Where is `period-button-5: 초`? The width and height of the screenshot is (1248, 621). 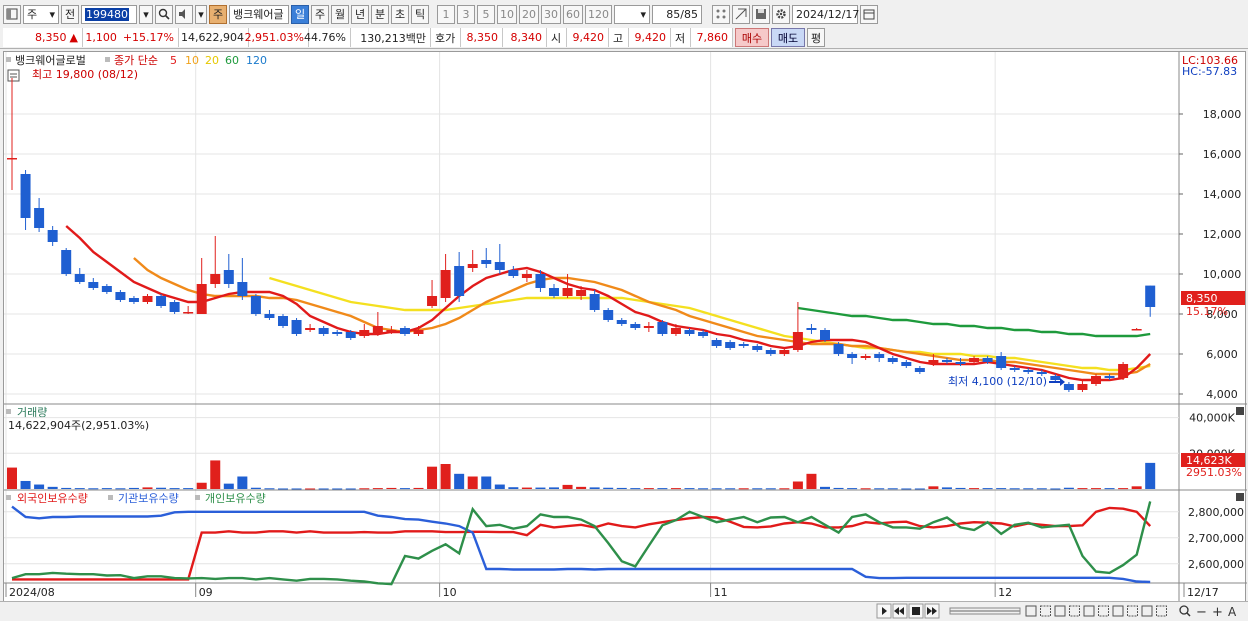 period-button-5: 초 is located at coordinates (400, 14).